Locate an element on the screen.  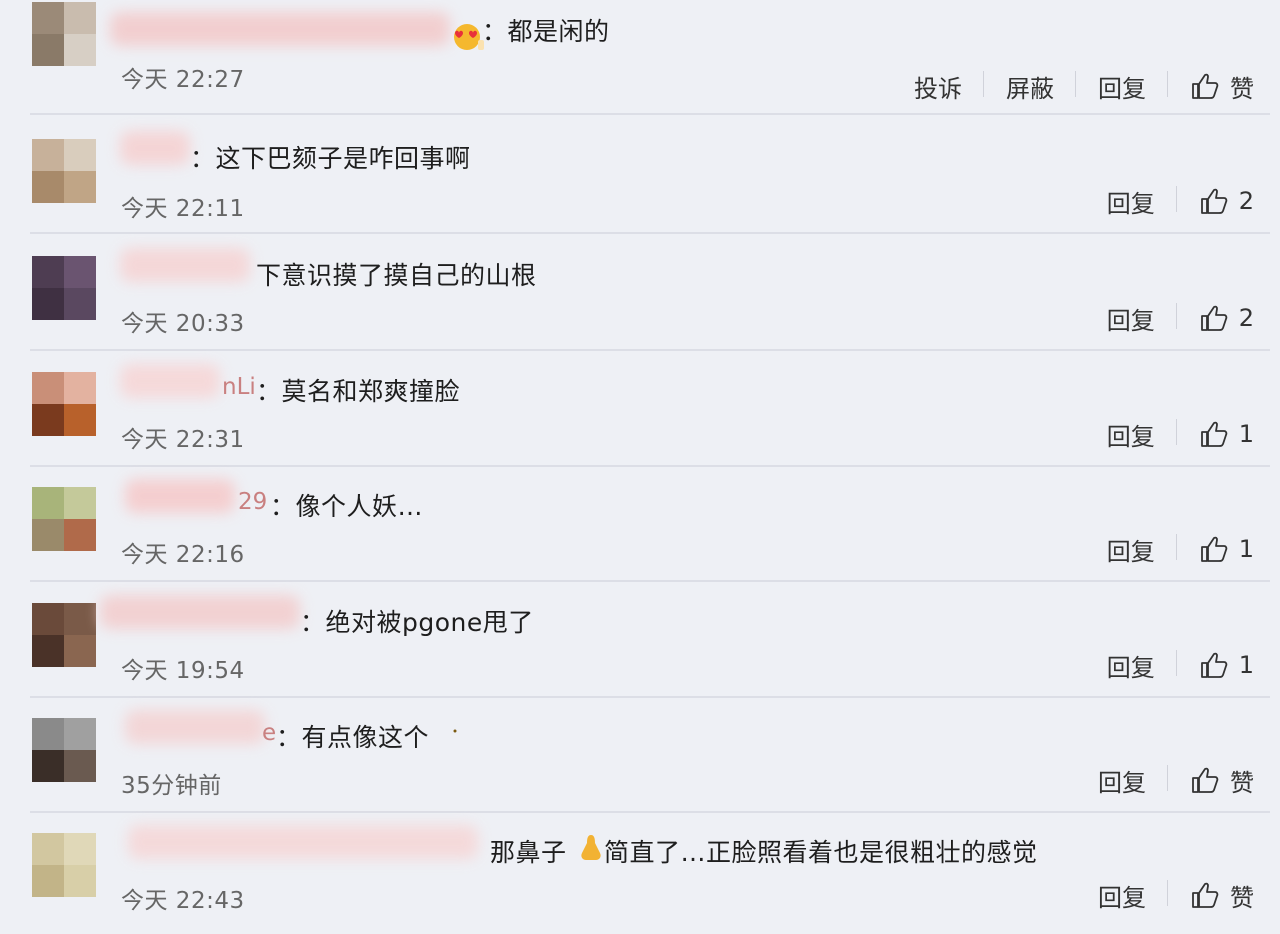
username-fragment: nLi is located at coordinates (239, 387).